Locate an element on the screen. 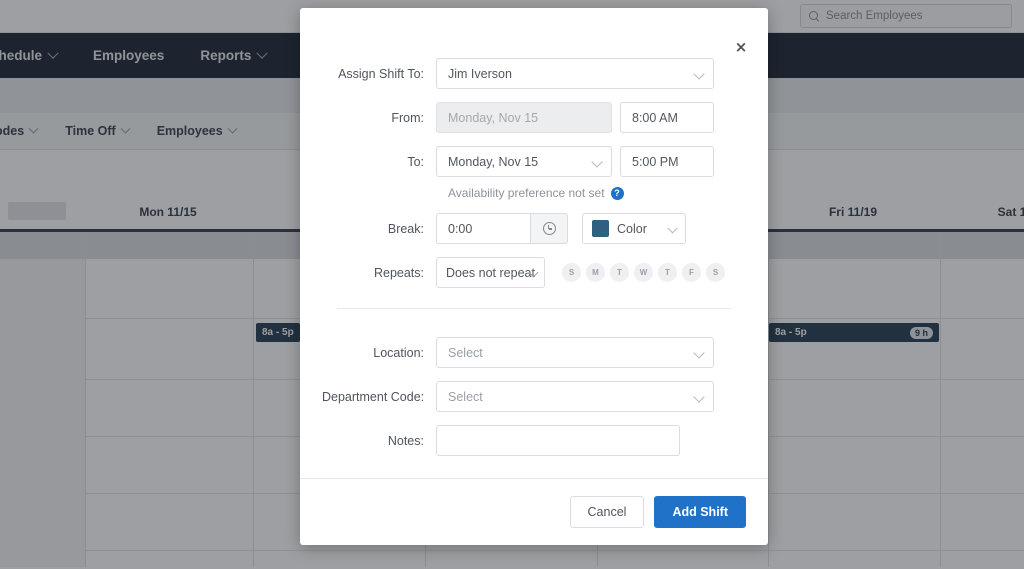 Image resolution: width=1024 pixels, height=569 pixels. to-time-input: 5:00 PM is located at coordinates (667, 161).